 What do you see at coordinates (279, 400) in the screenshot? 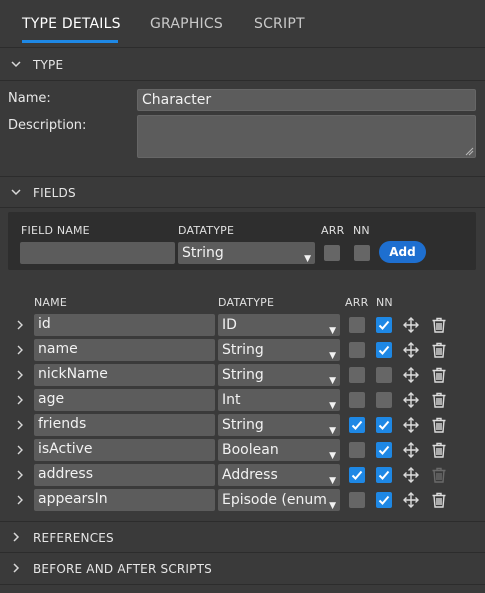
I see `field-datatype-select: Int ▼` at bounding box center [279, 400].